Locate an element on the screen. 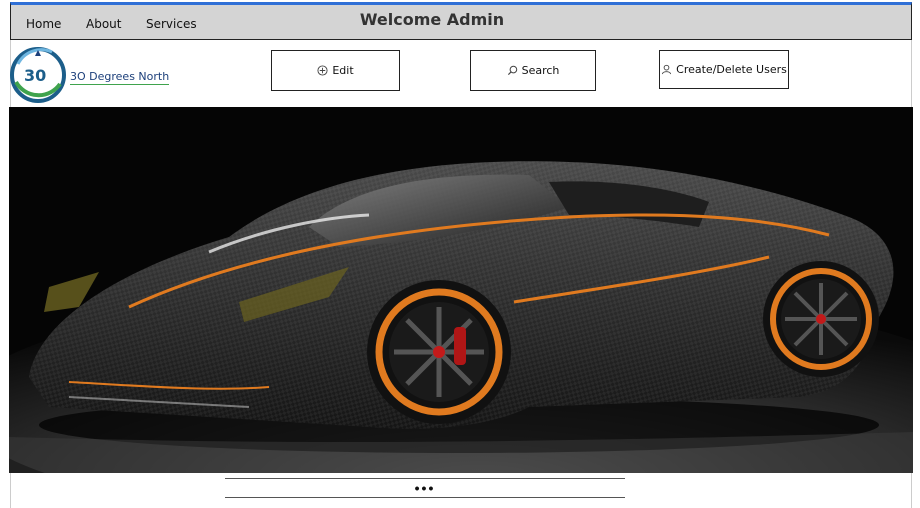  top-nav-bar: Home About Services Welcome Admin is located at coordinates (461, 21).